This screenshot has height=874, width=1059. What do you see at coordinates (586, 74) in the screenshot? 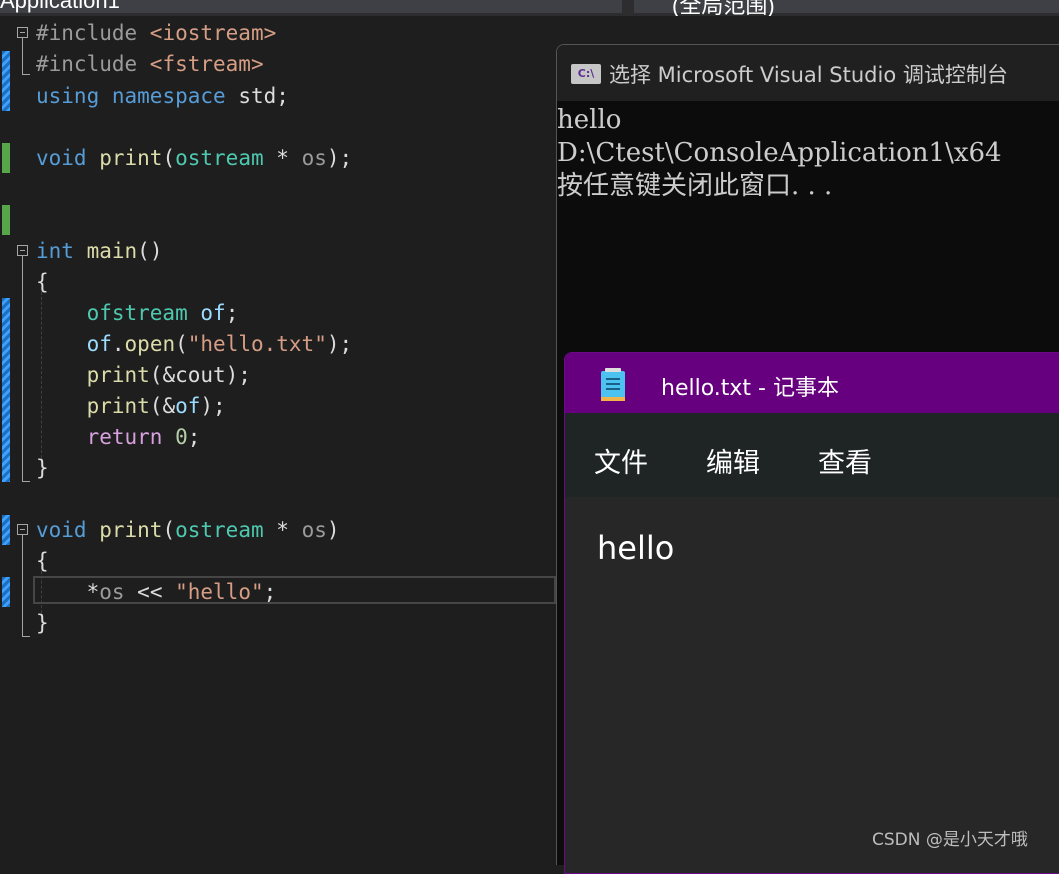
I see `console-app-icon: C:\` at bounding box center [586, 74].